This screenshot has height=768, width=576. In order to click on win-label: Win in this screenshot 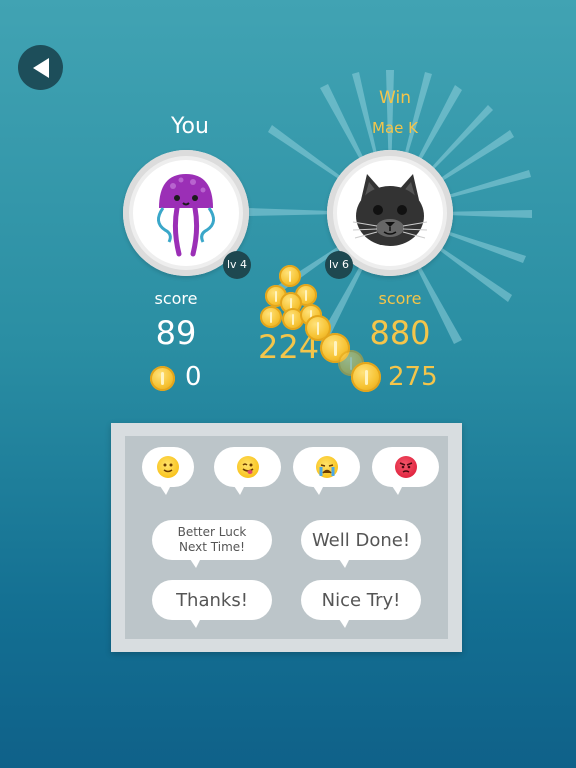, I will do `click(395, 98)`.